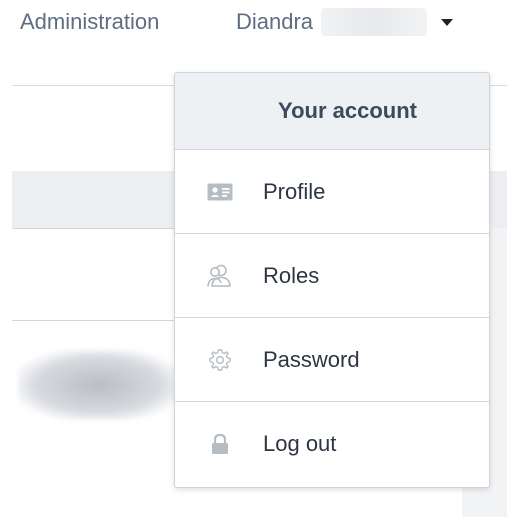  Describe the element at coordinates (311, 359) in the screenshot. I see `menu-item-label: Password` at that location.